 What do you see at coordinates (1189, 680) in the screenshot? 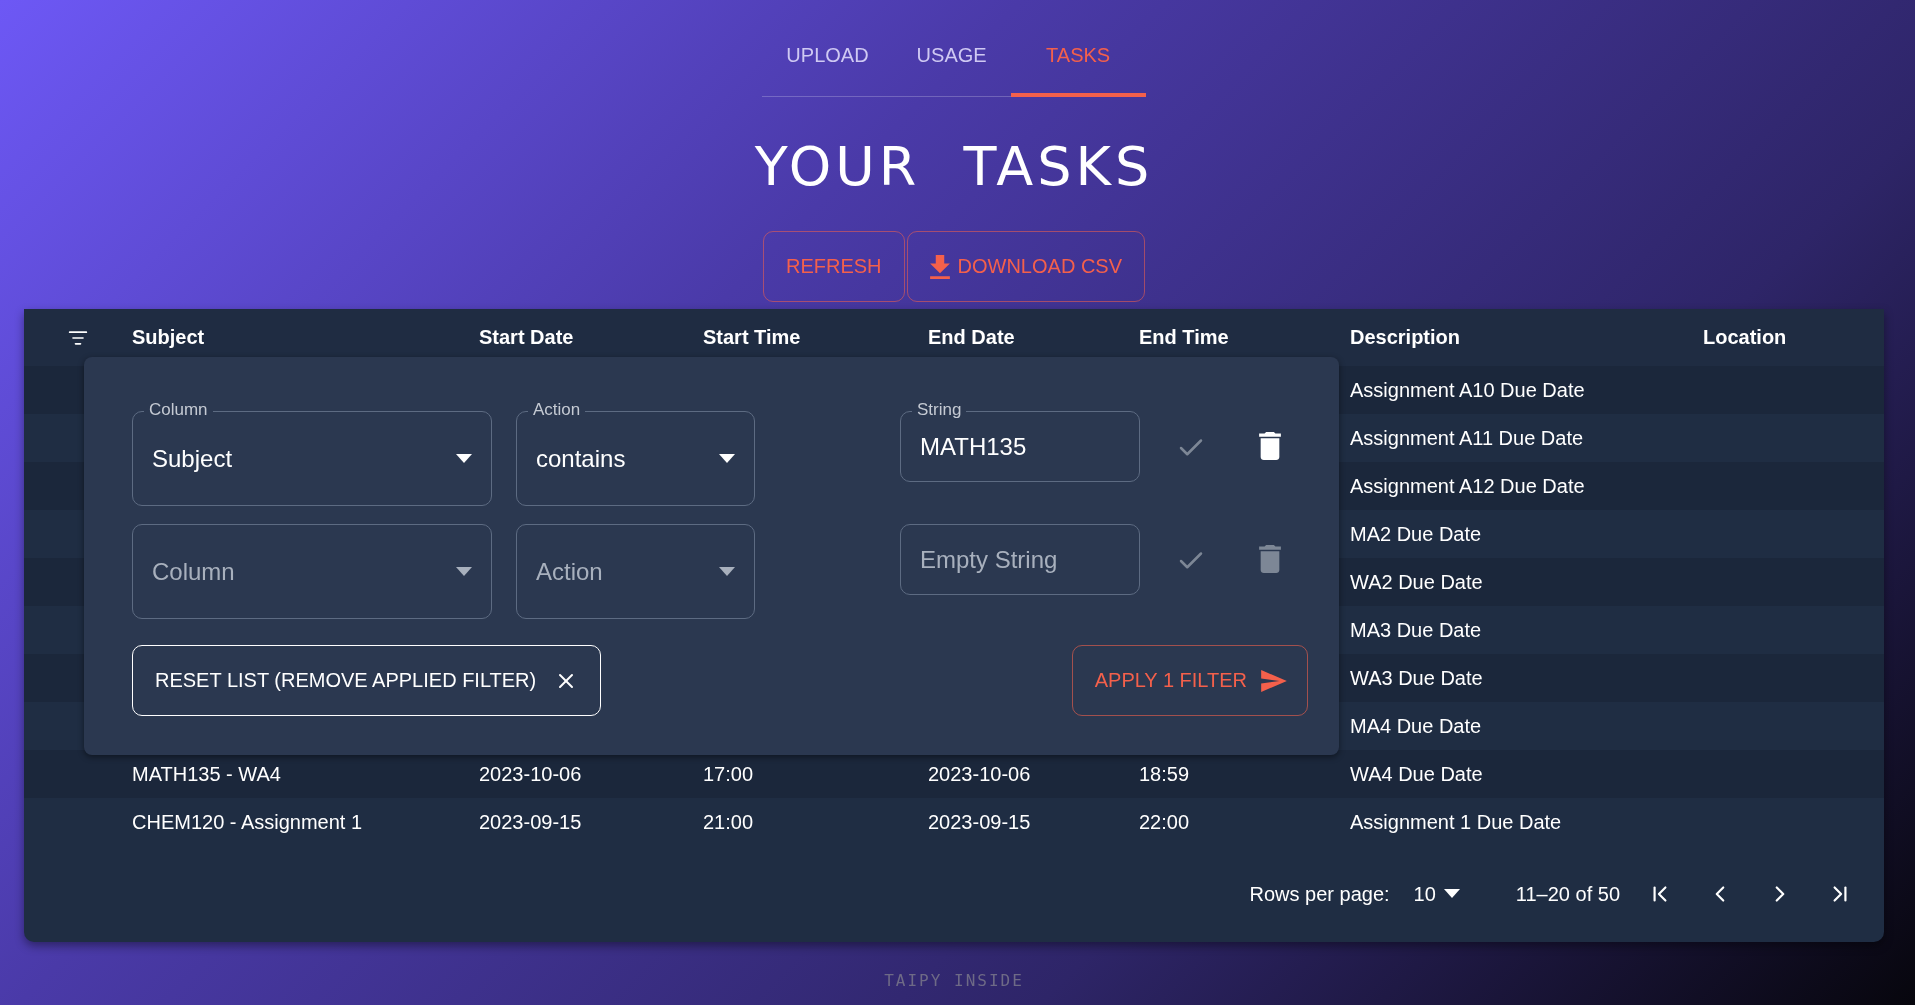
I see `apply-filter-button: APPLY 1 FILTER` at bounding box center [1189, 680].